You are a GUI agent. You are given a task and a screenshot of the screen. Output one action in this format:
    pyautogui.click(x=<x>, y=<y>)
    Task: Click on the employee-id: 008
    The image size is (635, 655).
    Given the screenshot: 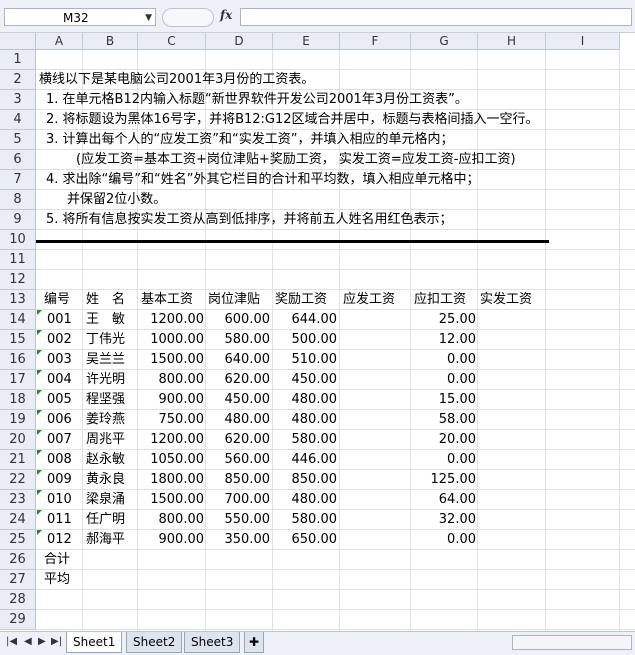 What is the action you would take?
    pyautogui.click(x=59, y=460)
    